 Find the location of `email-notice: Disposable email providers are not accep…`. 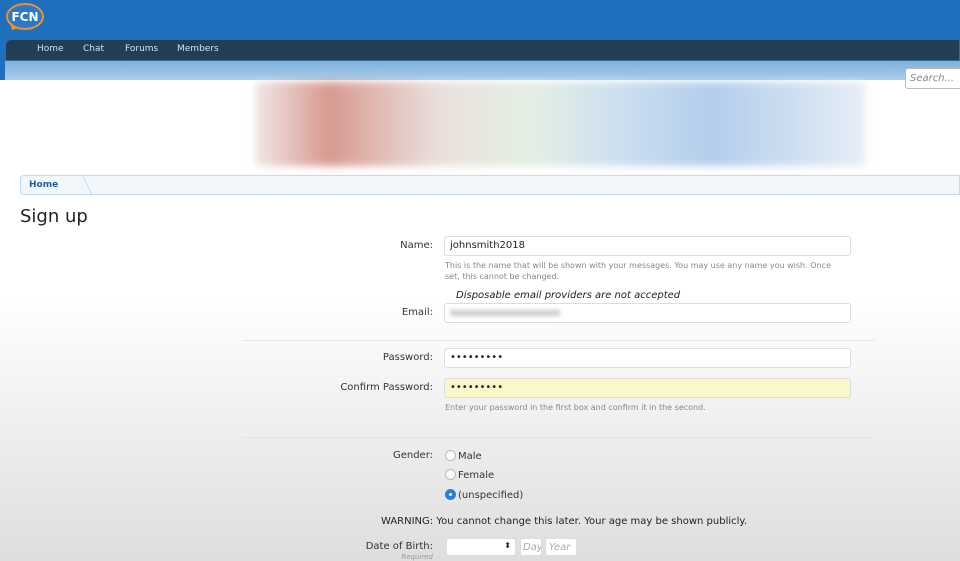

email-notice: Disposable email providers are not accep… is located at coordinates (568, 295).